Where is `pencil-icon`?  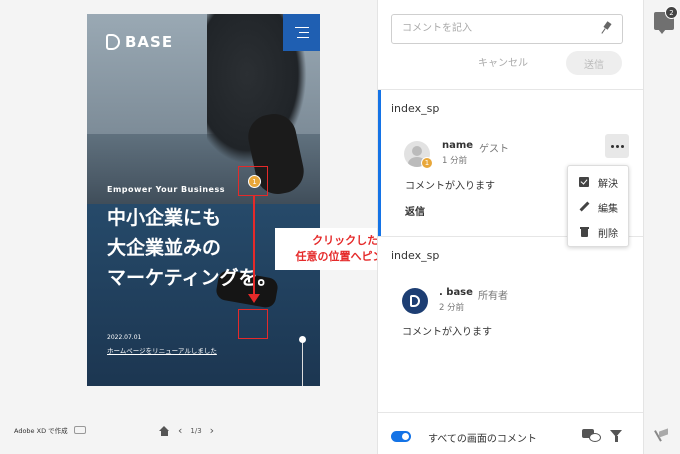 pencil-icon is located at coordinates (584, 207).